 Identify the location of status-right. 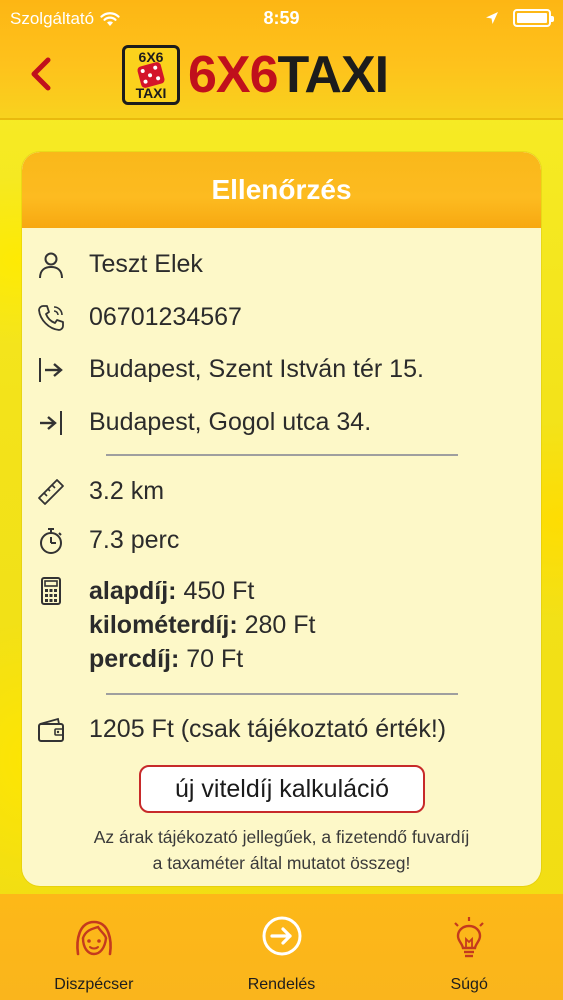
(519, 18).